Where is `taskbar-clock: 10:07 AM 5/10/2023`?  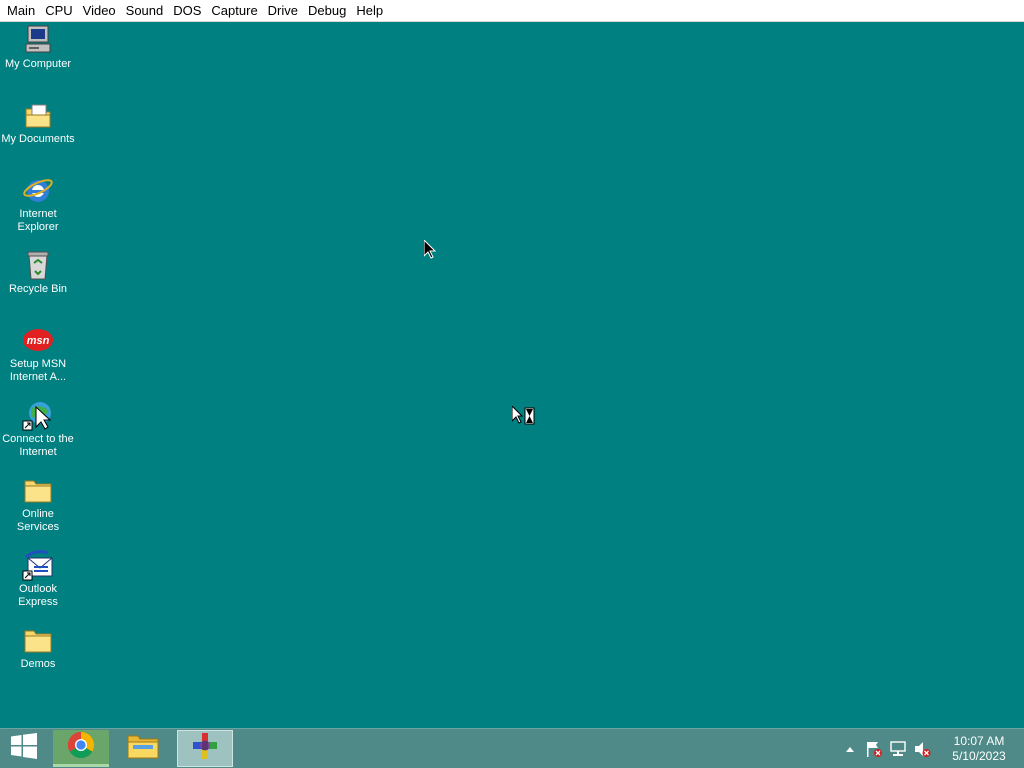
taskbar-clock: 10:07 AM 5/10/2023 is located at coordinates (979, 749).